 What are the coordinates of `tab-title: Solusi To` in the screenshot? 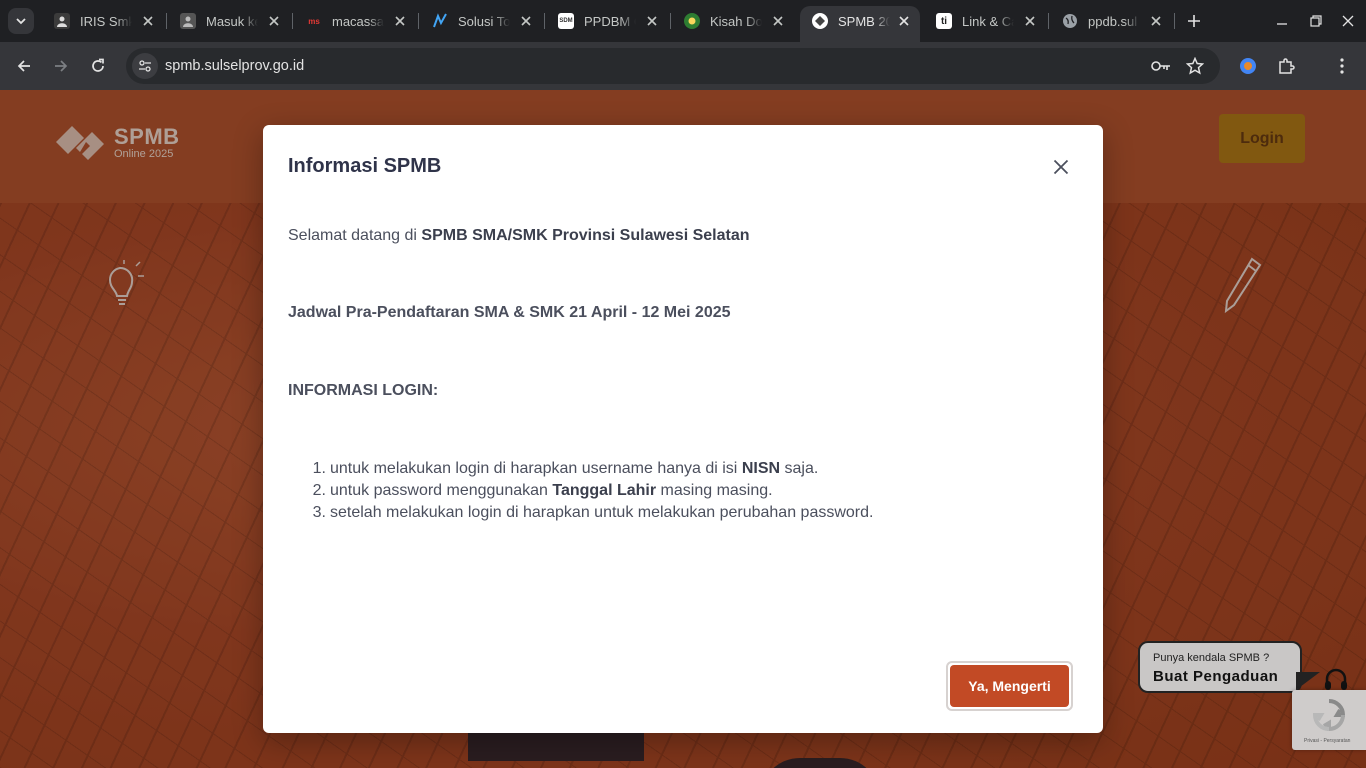 It's located at (484, 21).